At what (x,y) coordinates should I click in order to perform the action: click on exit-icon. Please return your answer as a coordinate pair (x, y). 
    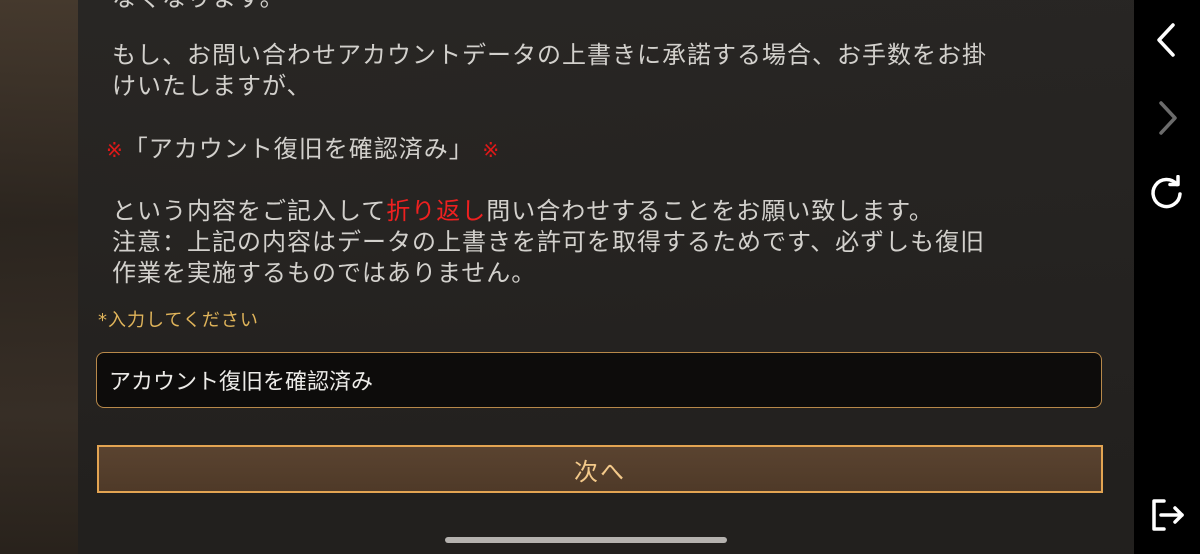
    Looking at the image, I should click on (1168, 515).